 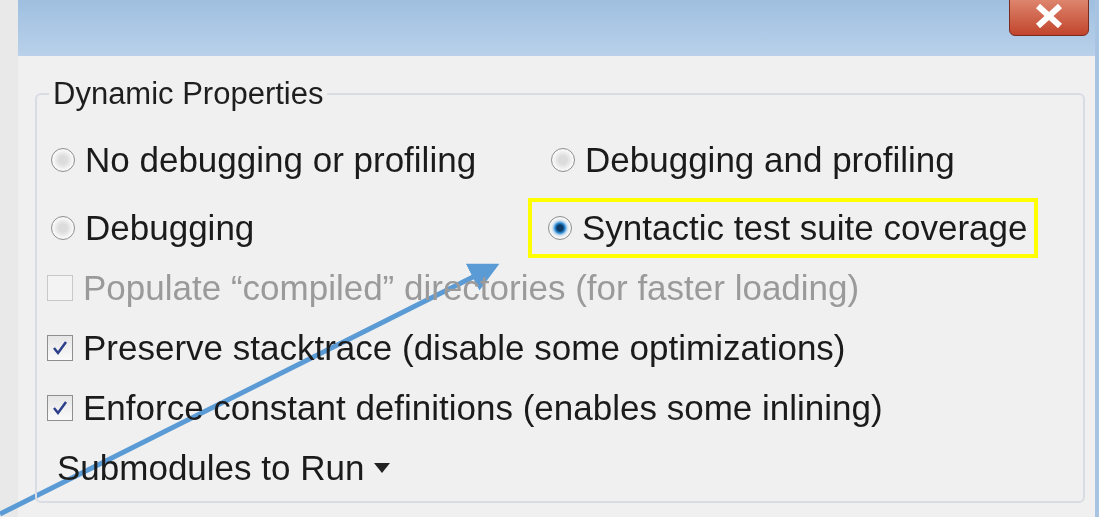 I want to click on close-button, so click(x=1049, y=18).